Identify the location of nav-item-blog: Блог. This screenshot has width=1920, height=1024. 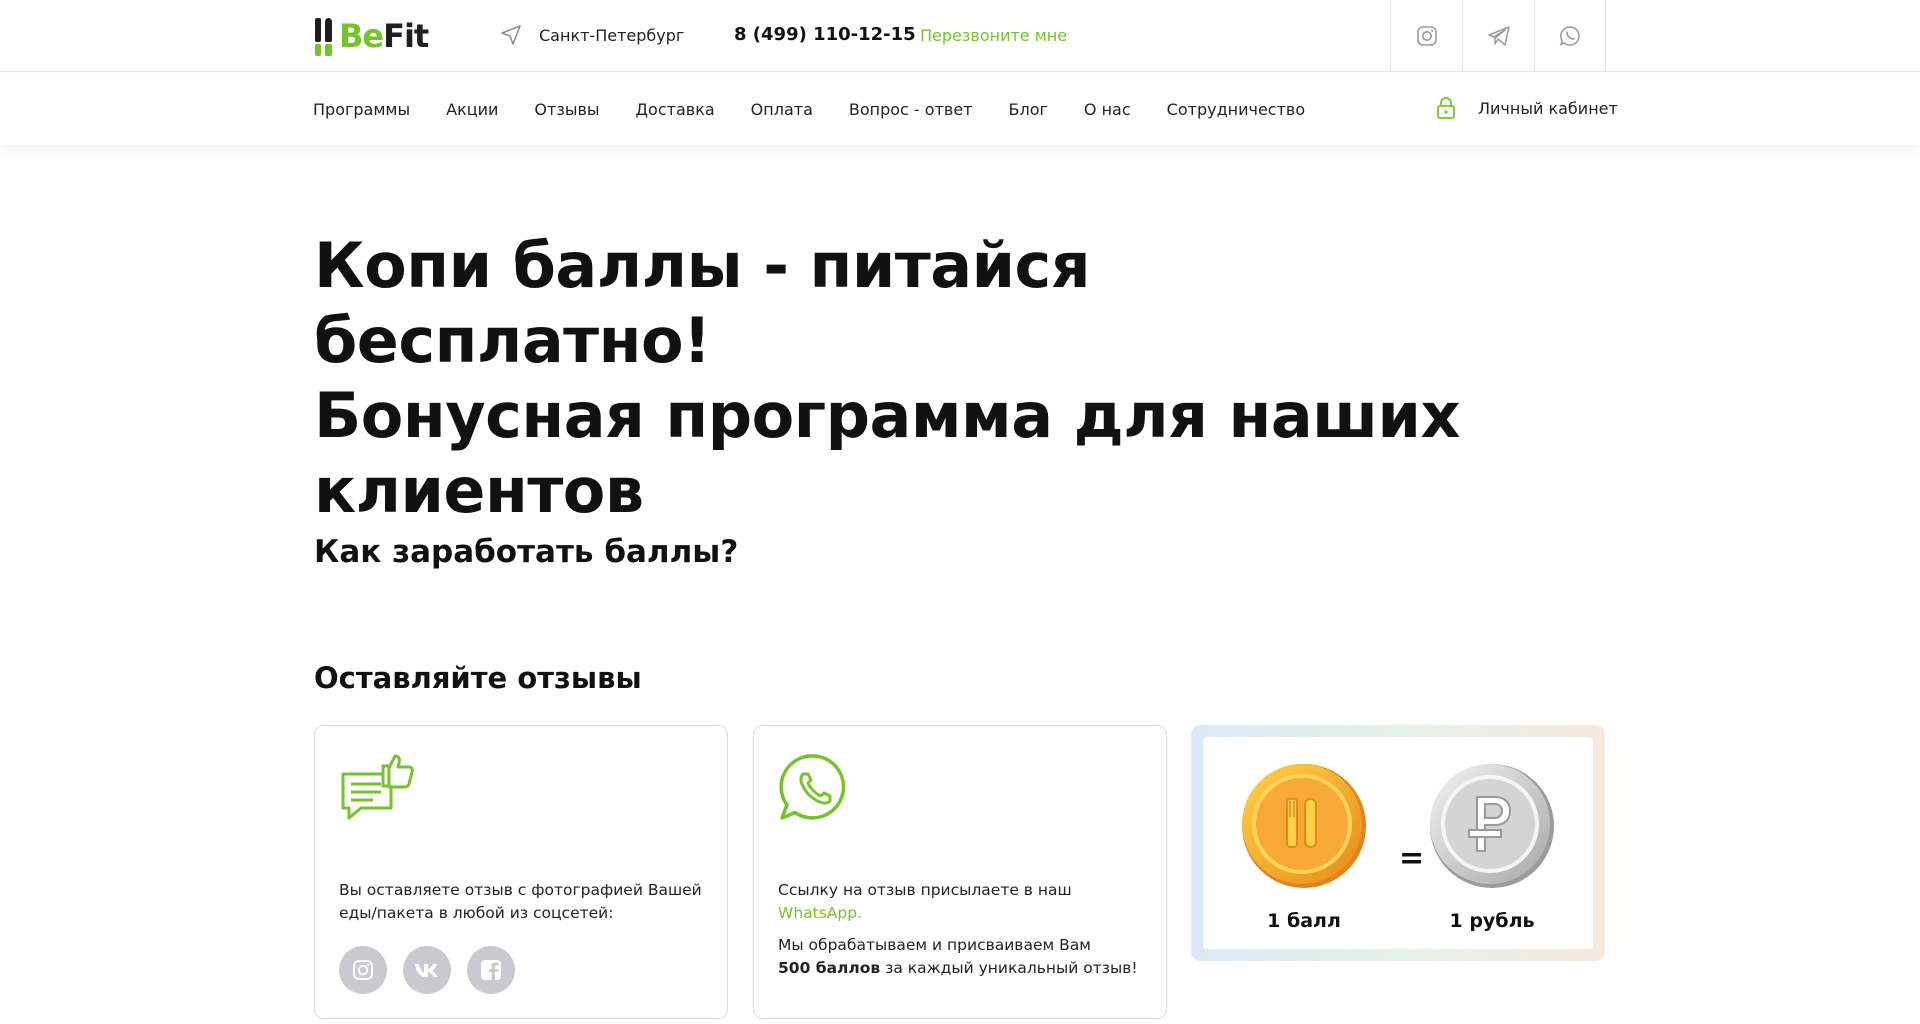
(1028, 109).